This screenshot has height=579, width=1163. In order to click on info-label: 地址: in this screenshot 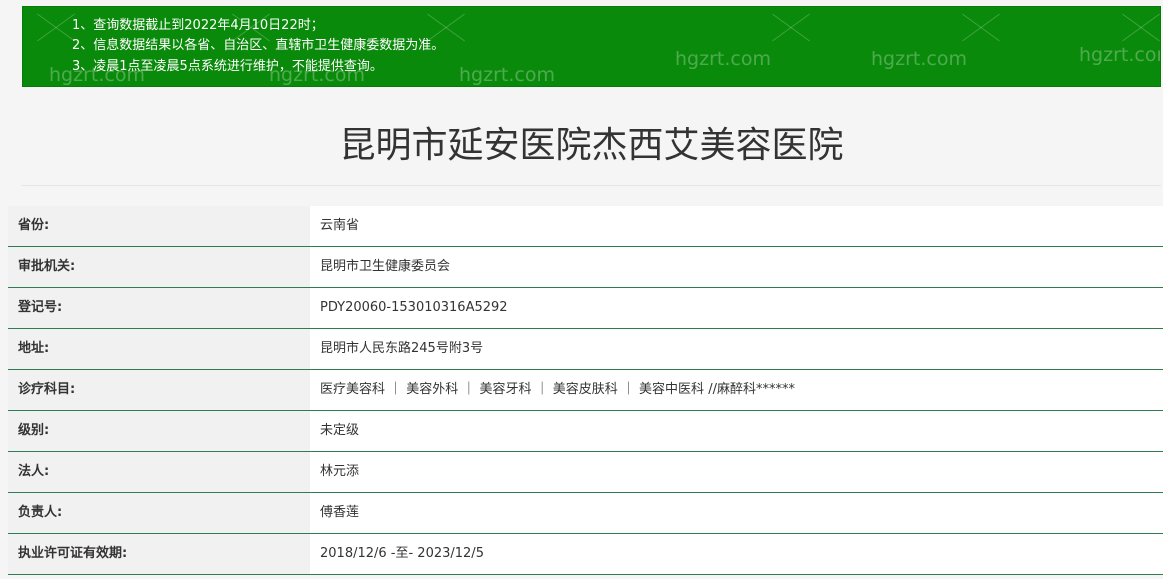, I will do `click(159, 349)`.